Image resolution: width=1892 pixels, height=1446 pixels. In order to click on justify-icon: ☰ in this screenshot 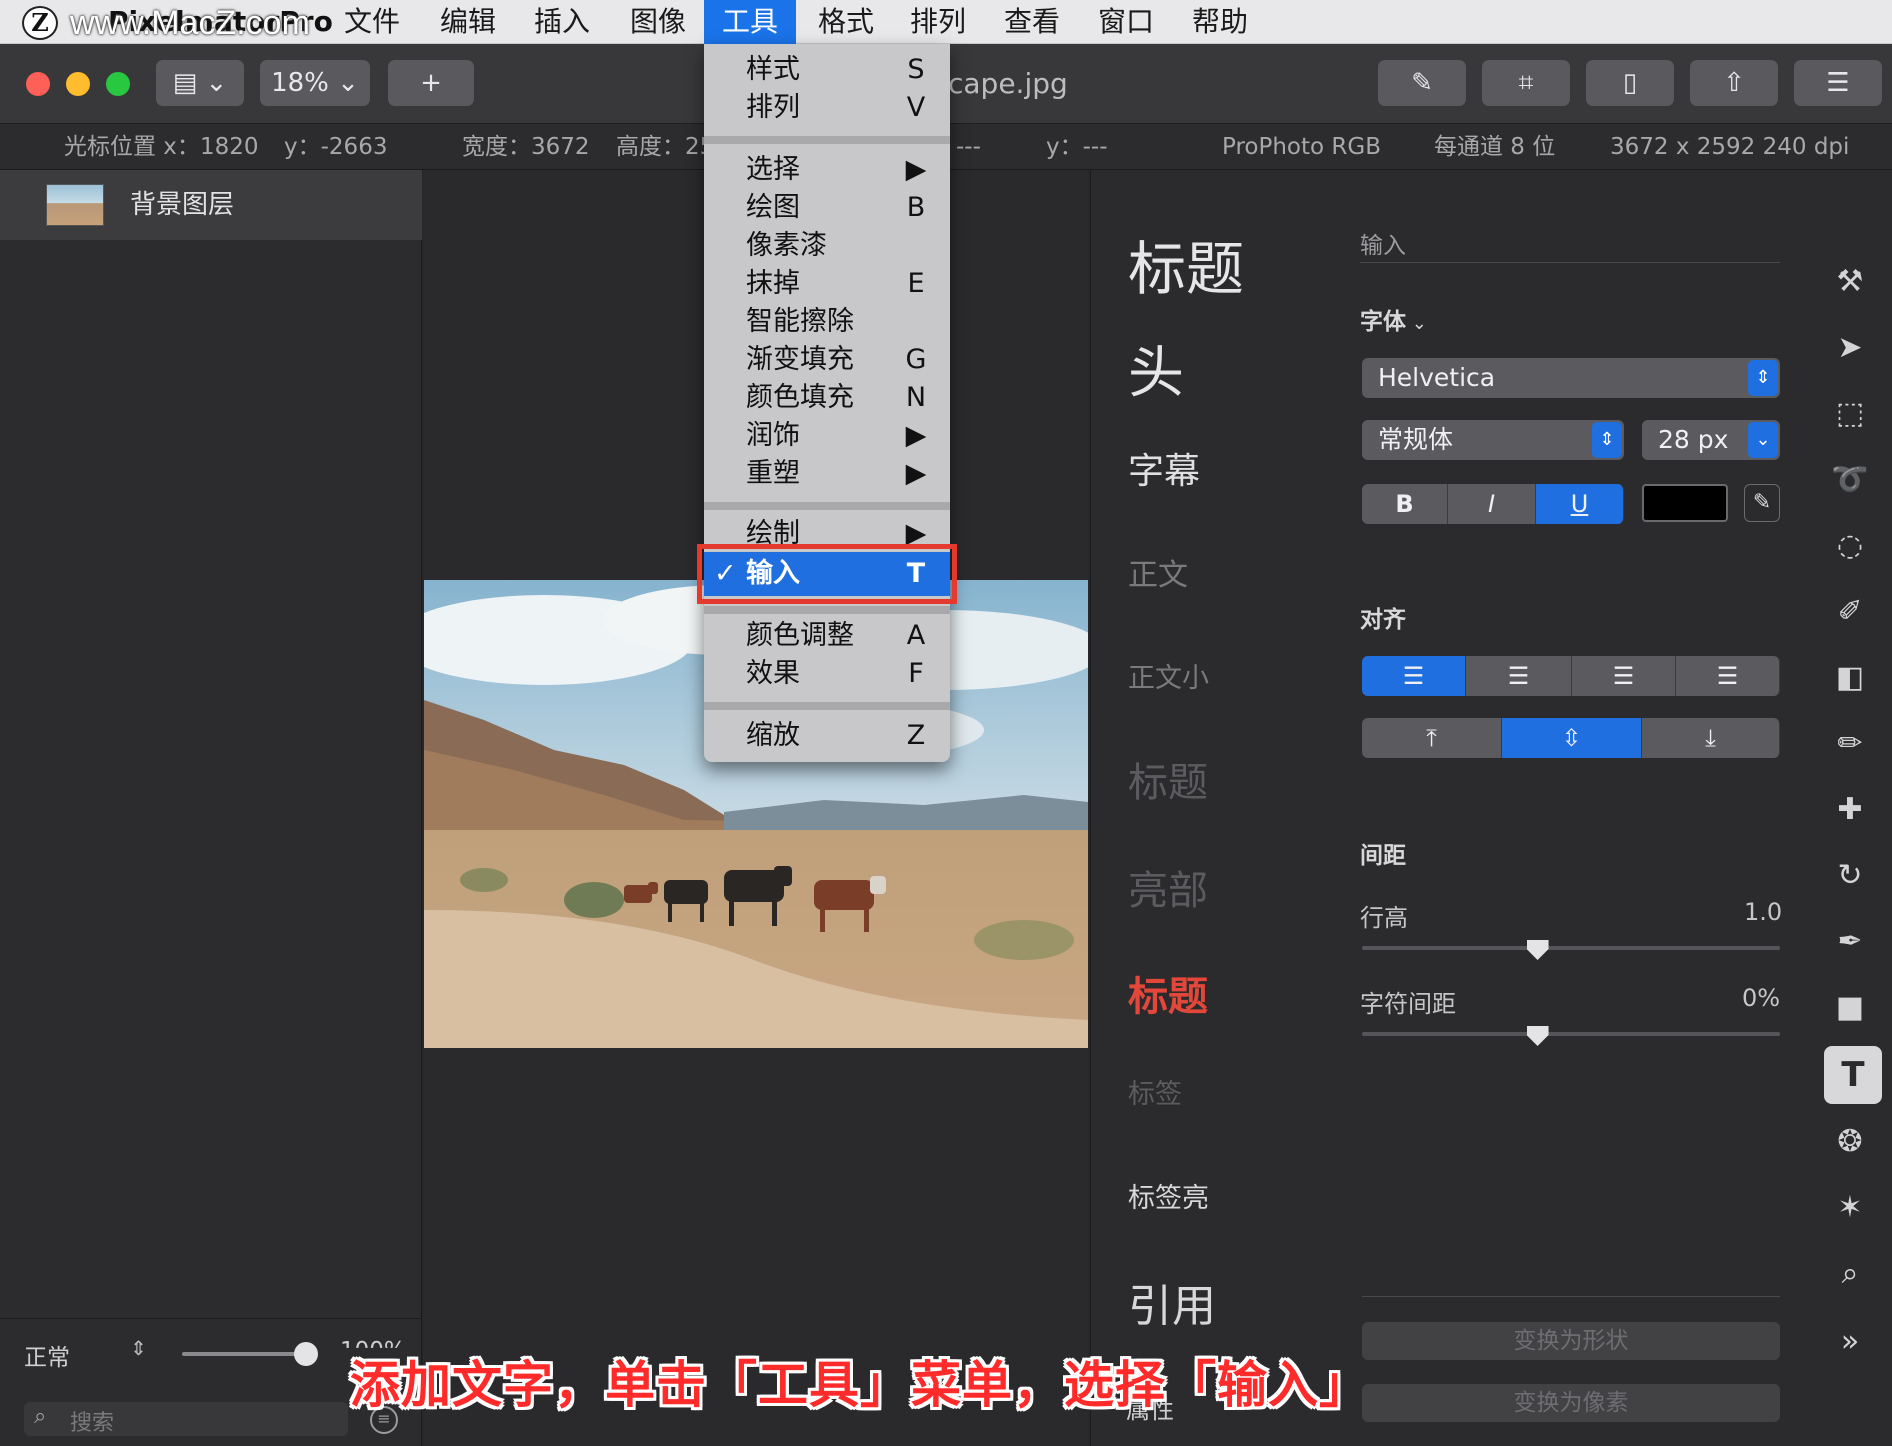, I will do `click(1727, 676)`.